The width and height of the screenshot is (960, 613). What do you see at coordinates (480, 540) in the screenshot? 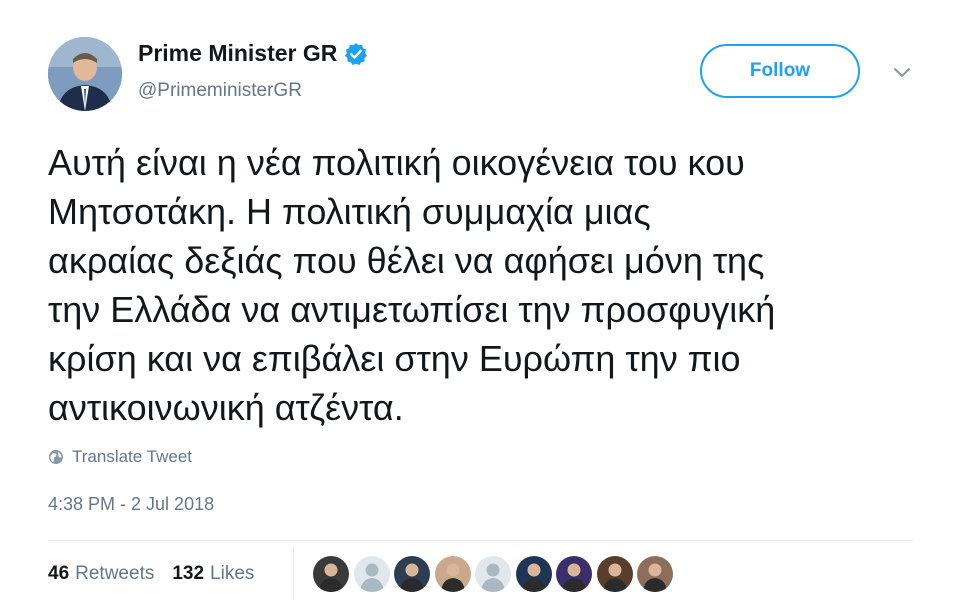
I see `divider` at bounding box center [480, 540].